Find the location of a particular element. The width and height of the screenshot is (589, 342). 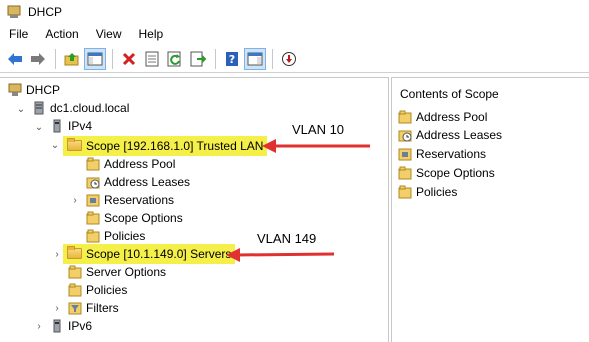

menu-help: Help is located at coordinates (151, 34).